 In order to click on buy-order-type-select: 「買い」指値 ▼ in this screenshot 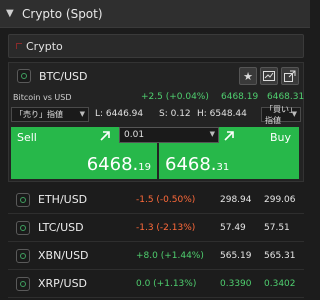, I will do `click(281, 115)`.